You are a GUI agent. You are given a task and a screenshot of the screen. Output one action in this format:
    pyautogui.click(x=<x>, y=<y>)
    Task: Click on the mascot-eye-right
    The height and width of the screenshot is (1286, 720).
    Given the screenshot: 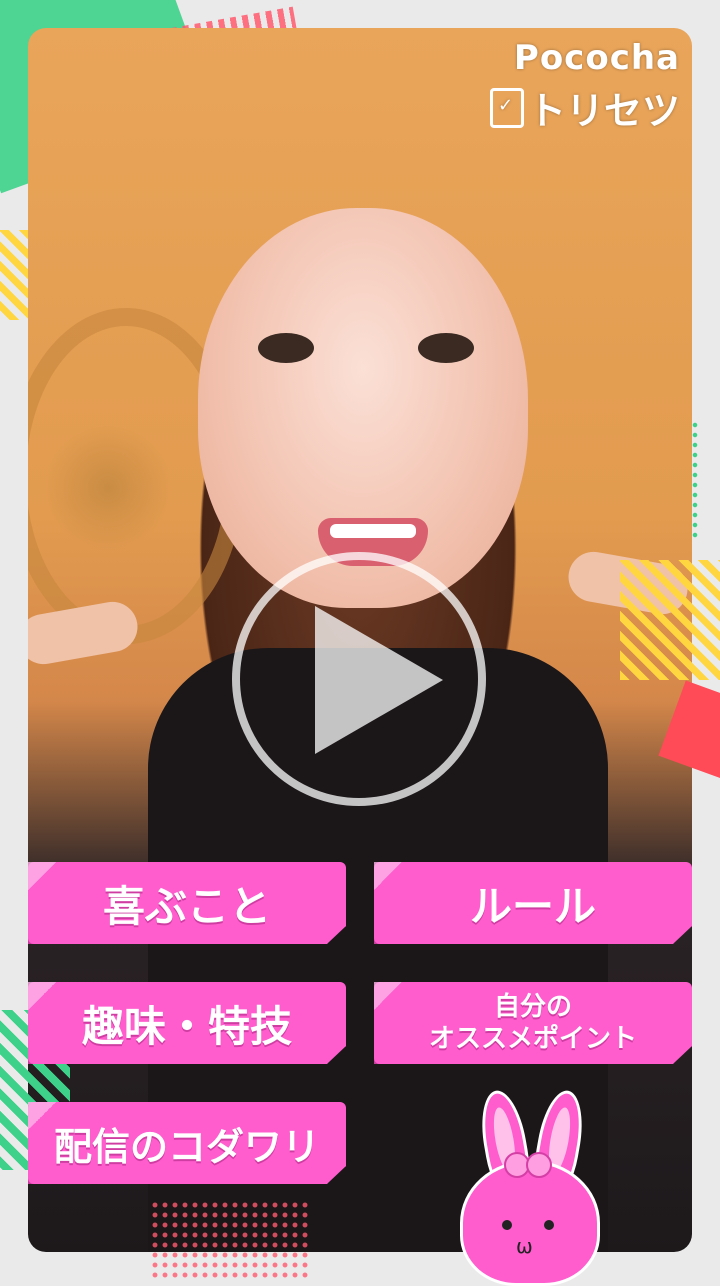 What is the action you would take?
    pyautogui.click(x=549, y=1225)
    